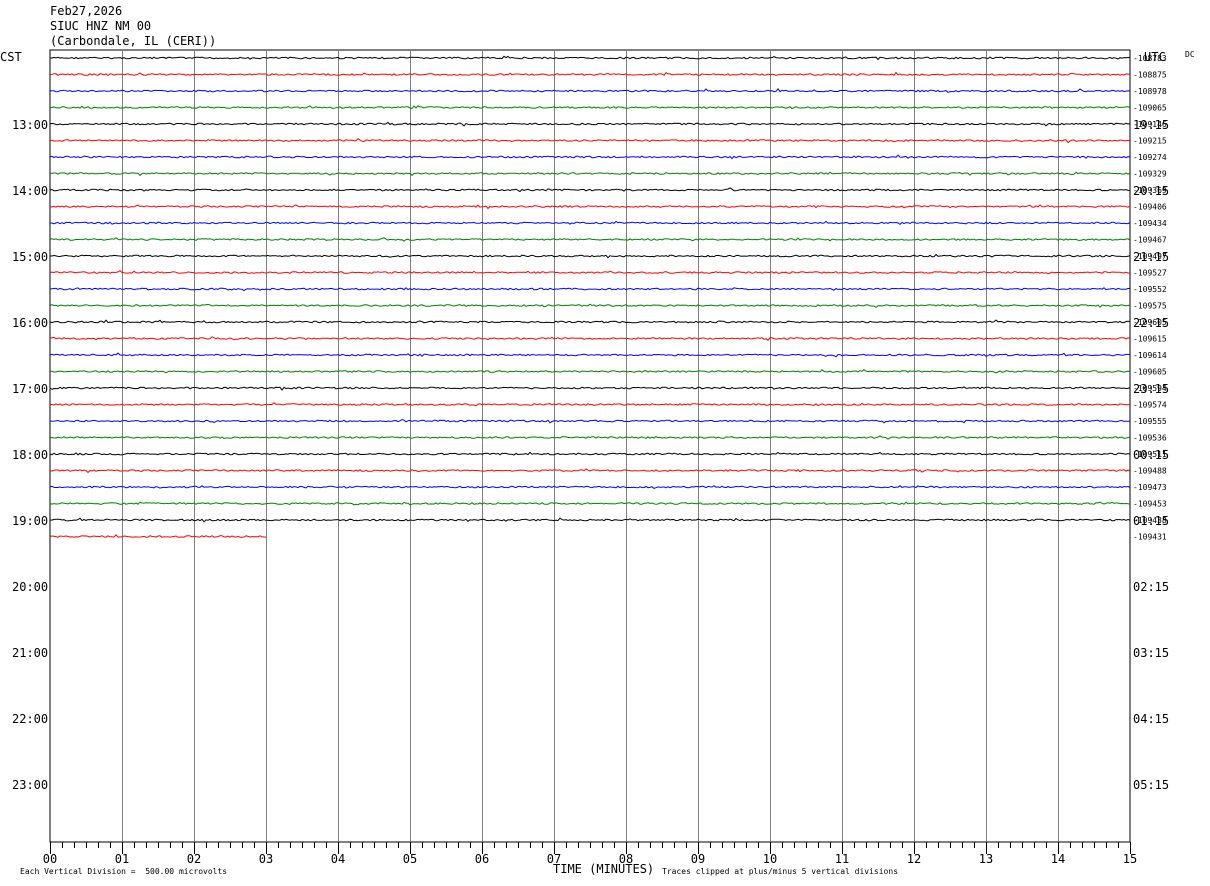 This screenshot has height=886, width=1210. What do you see at coordinates (1150, 355) in the screenshot?
I see `trace-dc-label: -109614` at bounding box center [1150, 355].